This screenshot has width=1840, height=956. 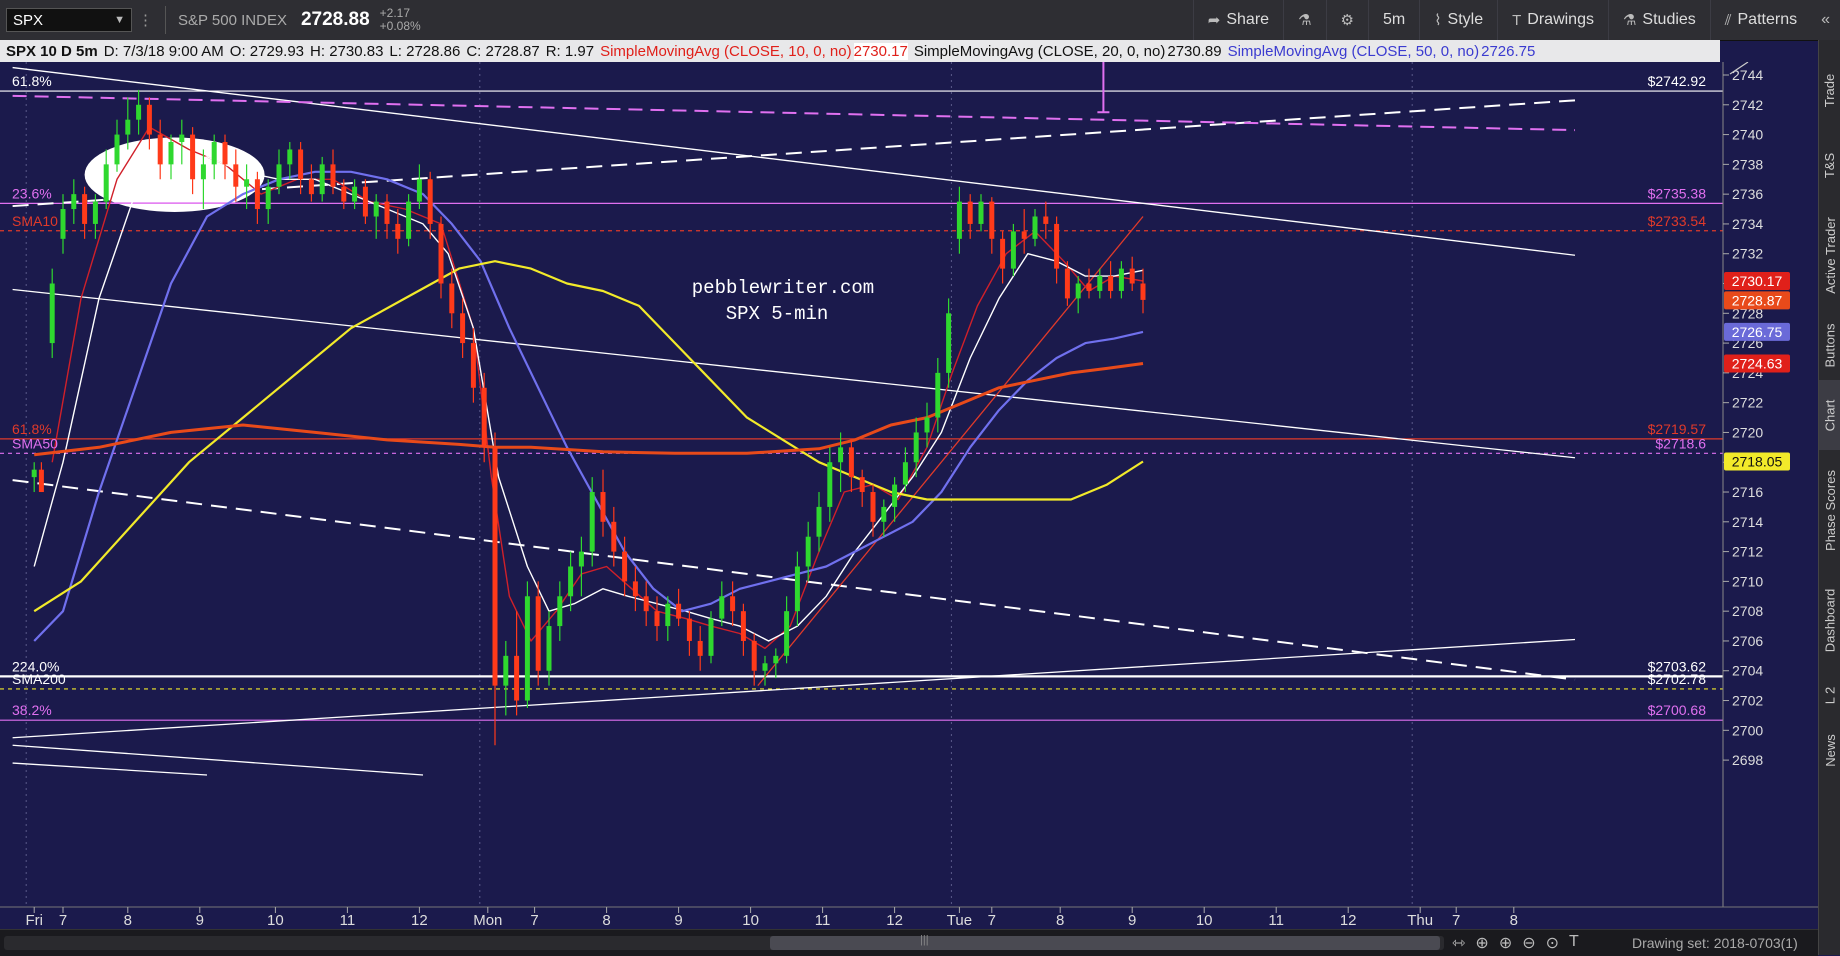 I want to click on zoom-reset-icon: ⊙, so click(x=1552, y=943).